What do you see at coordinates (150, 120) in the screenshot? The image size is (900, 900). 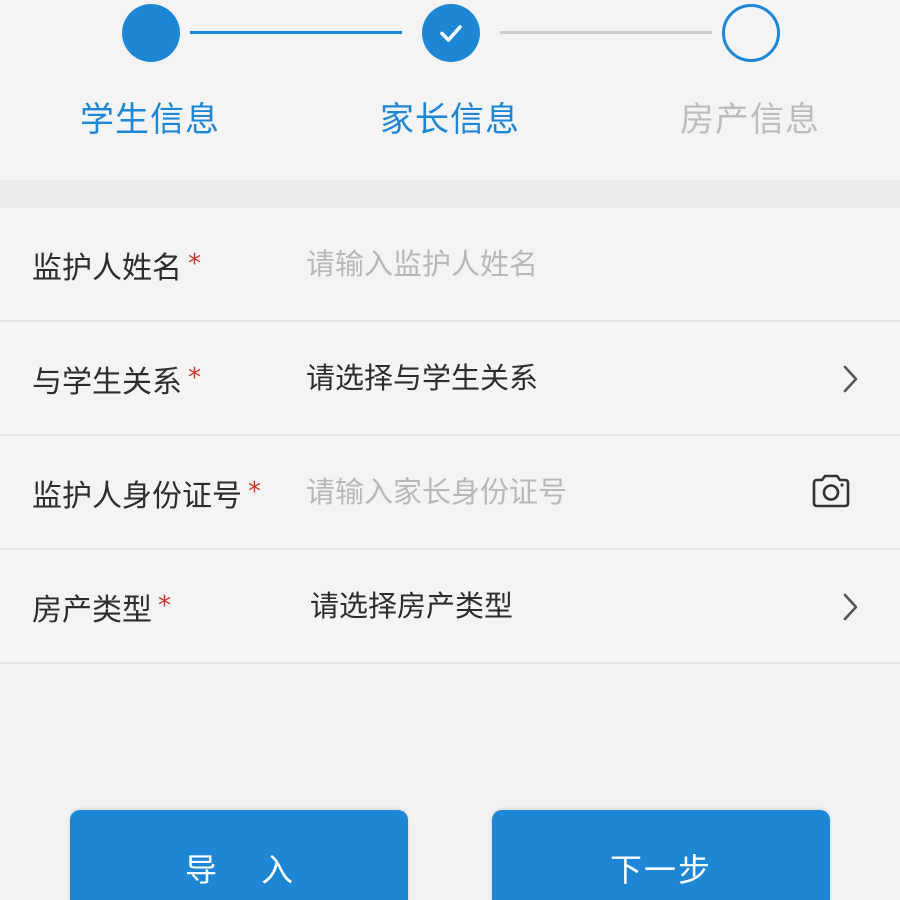 I see `step-1-label: 学生信息` at bounding box center [150, 120].